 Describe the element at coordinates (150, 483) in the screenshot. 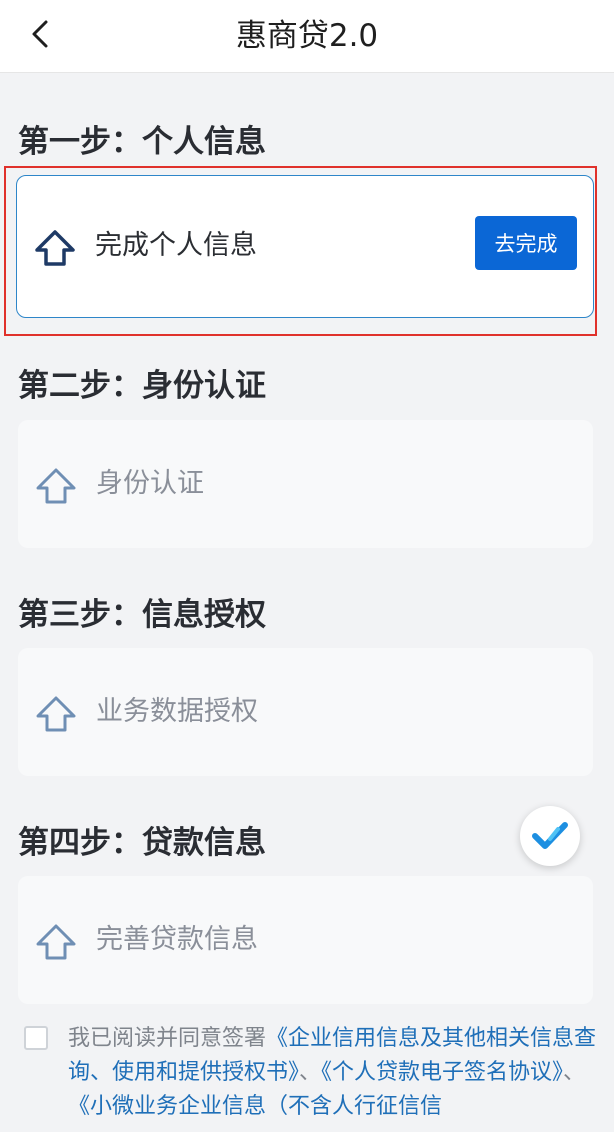

I see `step-2-card-label: 身份认证` at that location.